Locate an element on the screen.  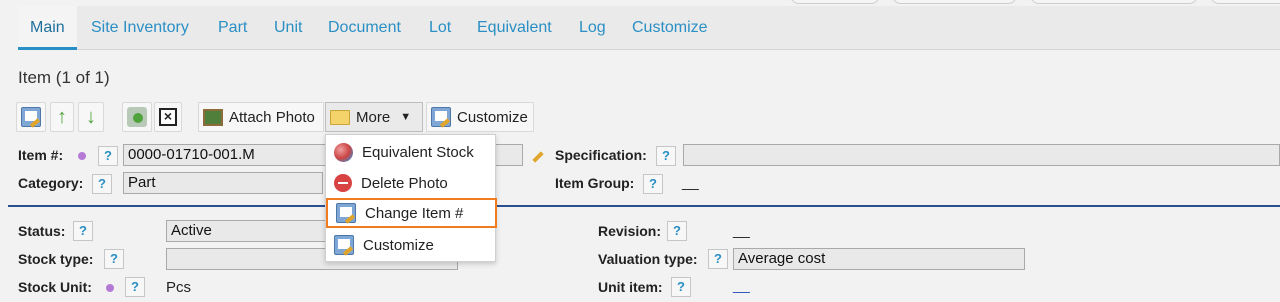
valuation-type-field: Average cost is located at coordinates (879, 259).